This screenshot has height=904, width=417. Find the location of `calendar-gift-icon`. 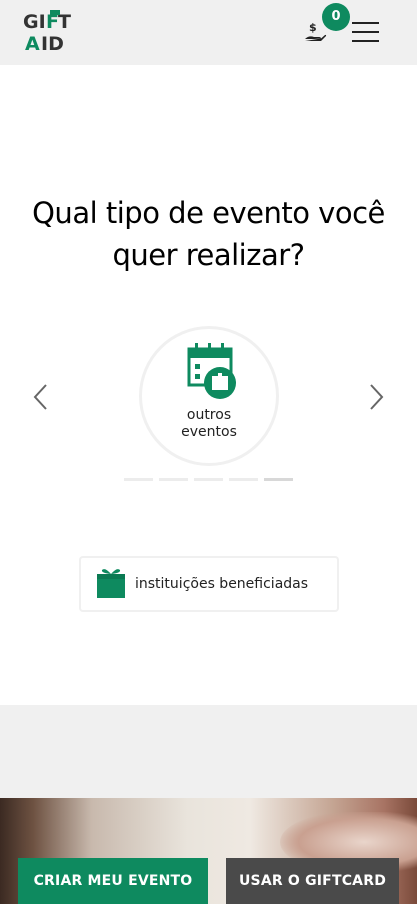

calendar-gift-icon is located at coordinates (212, 372).